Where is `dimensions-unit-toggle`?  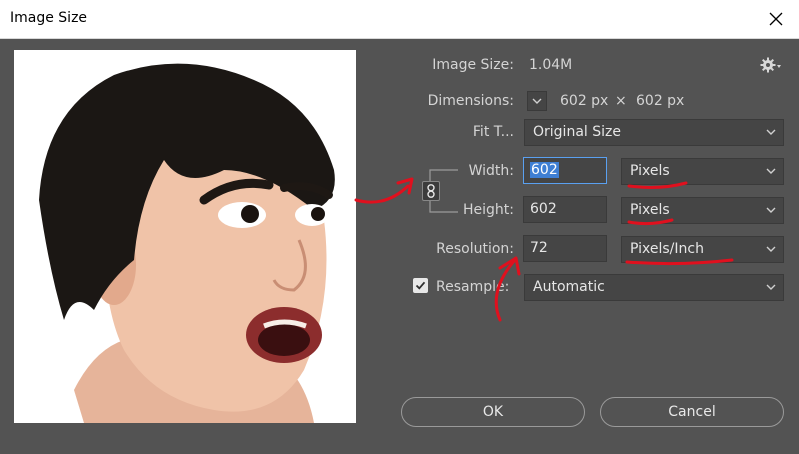
dimensions-unit-toggle is located at coordinates (537, 101).